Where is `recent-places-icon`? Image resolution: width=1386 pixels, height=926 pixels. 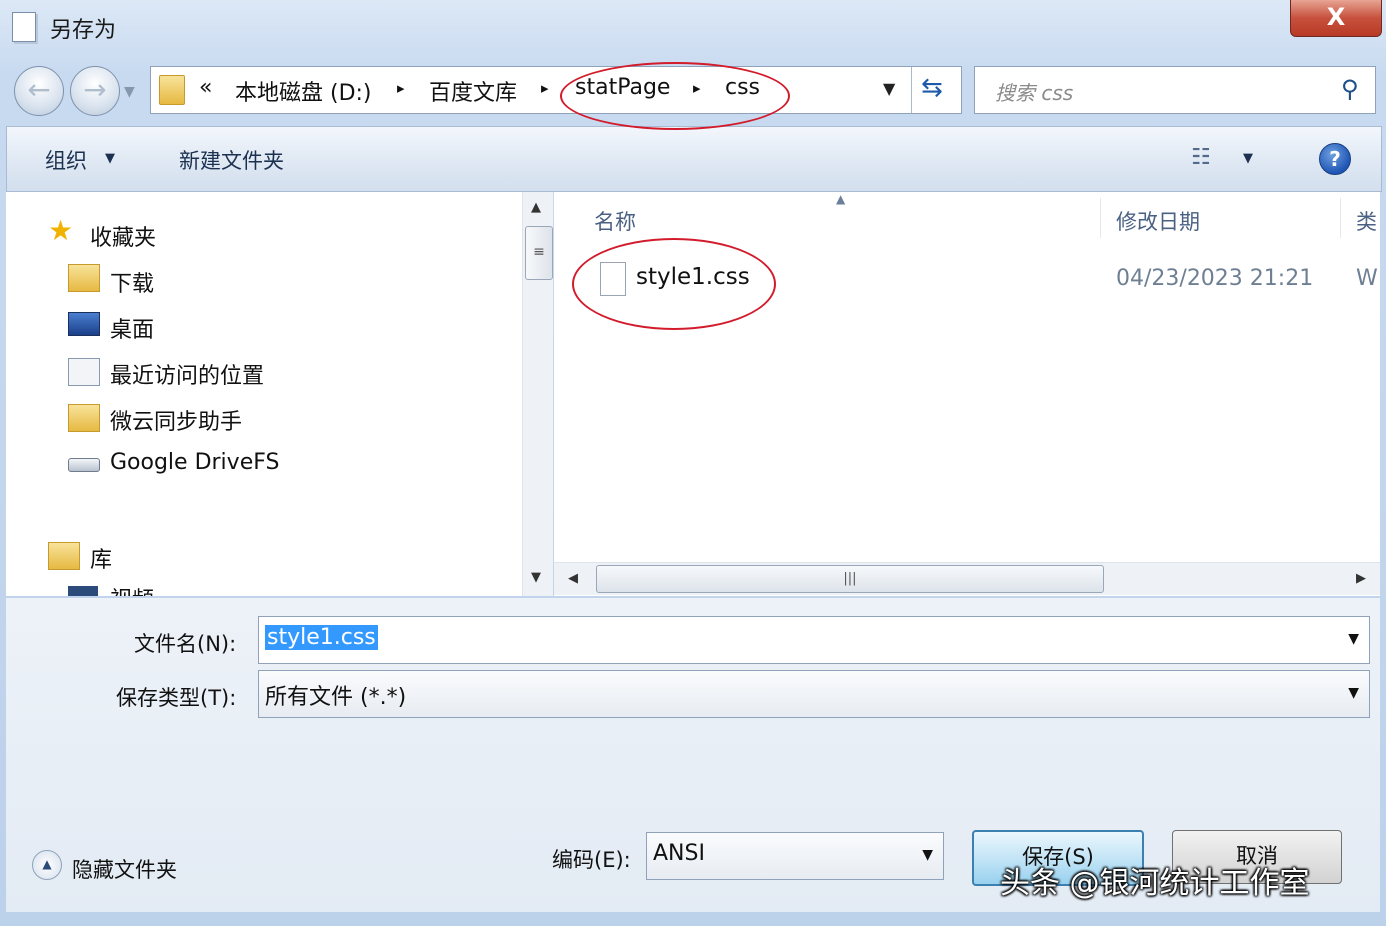
recent-places-icon is located at coordinates (84, 372).